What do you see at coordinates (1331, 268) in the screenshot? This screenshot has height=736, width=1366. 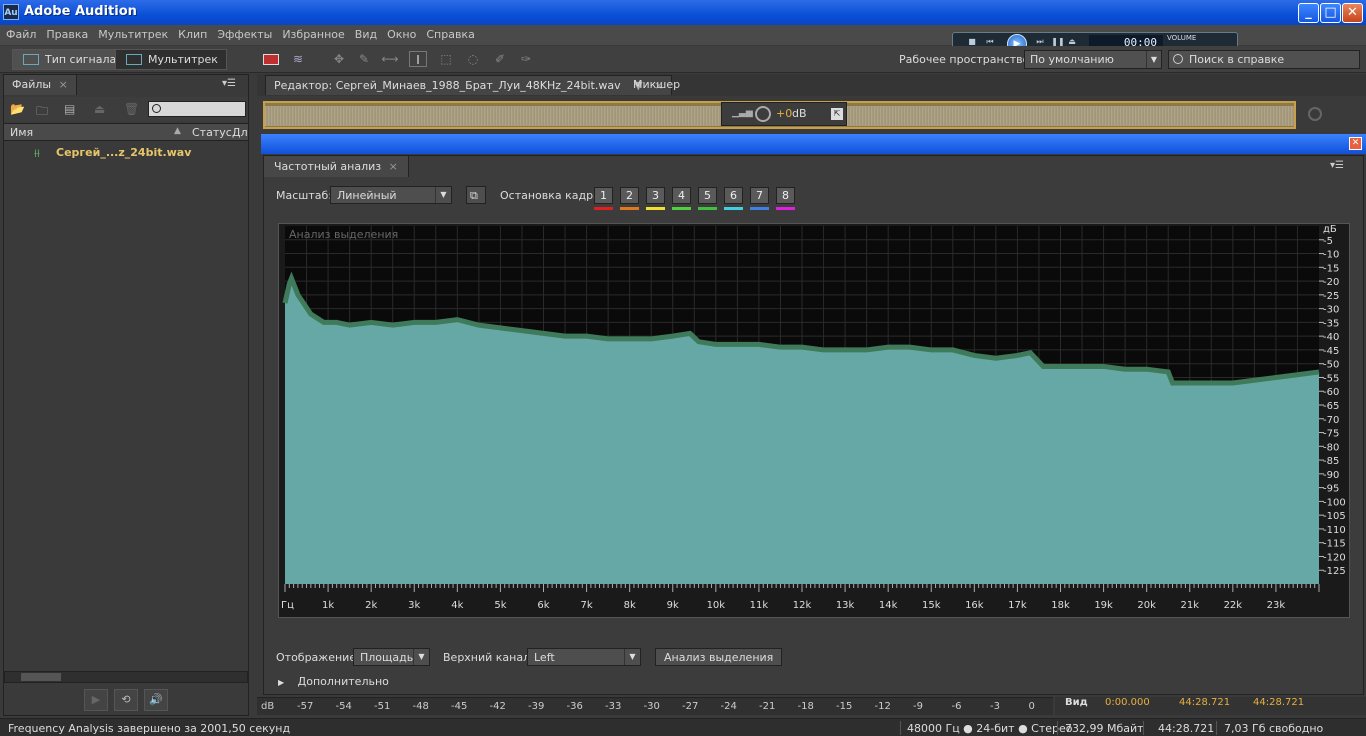 I see `y-tick-label: -15` at bounding box center [1331, 268].